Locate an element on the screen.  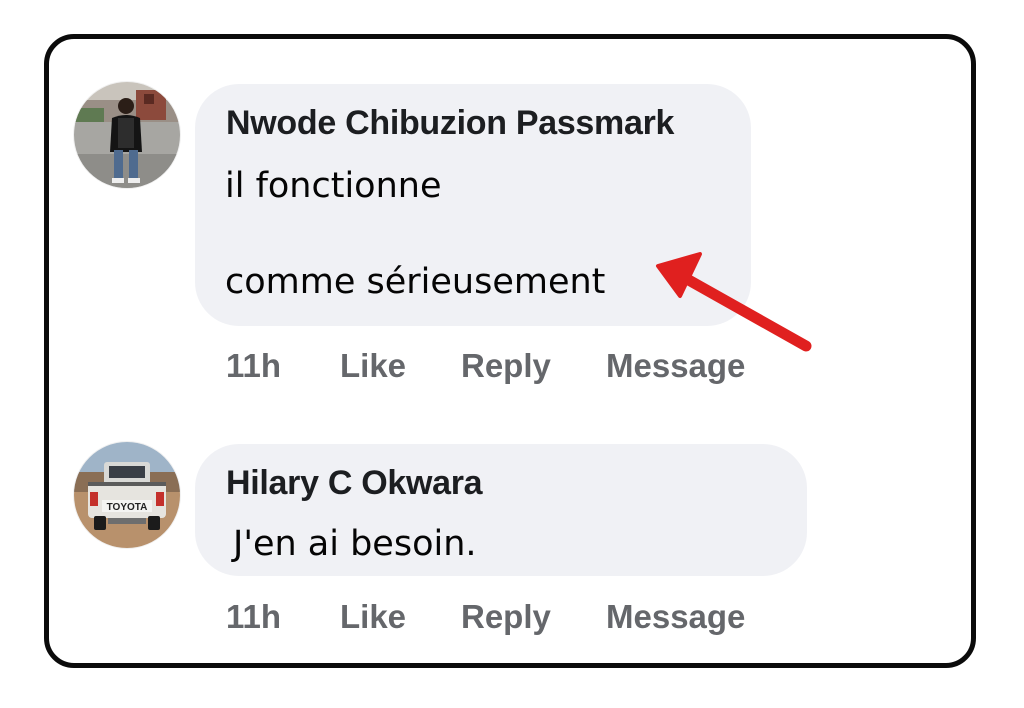
pickup-truck-icon: TOYOTA is located at coordinates (127, 495).